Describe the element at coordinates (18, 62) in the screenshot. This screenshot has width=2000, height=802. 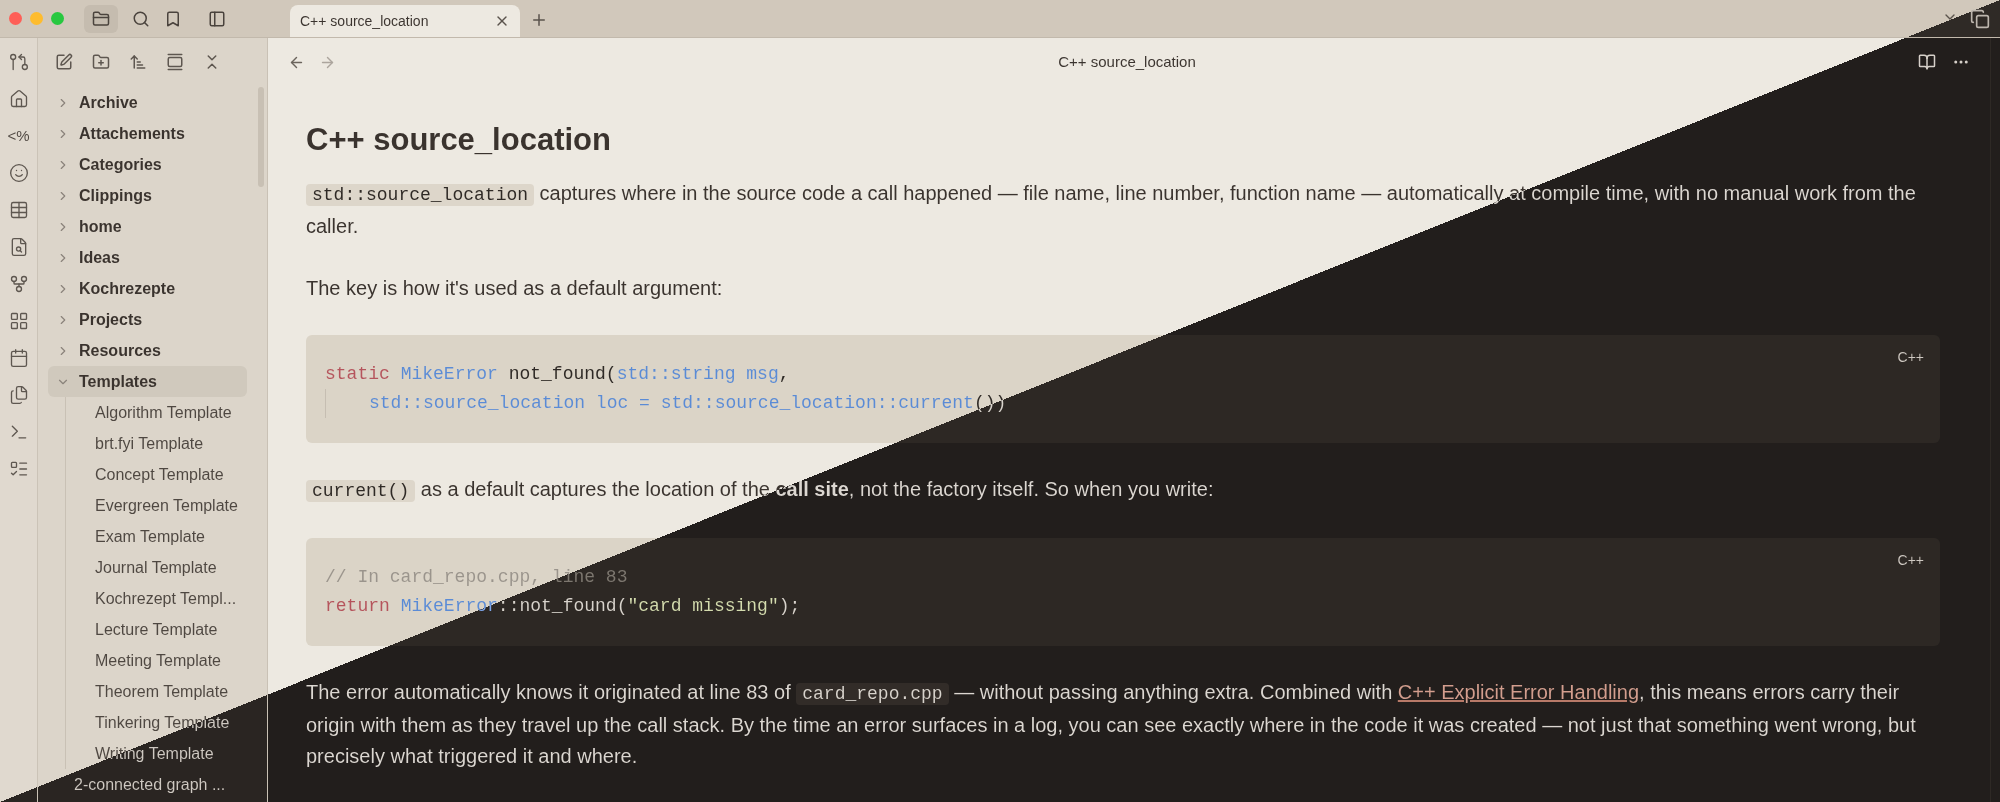
I see `branch-icon` at that location.